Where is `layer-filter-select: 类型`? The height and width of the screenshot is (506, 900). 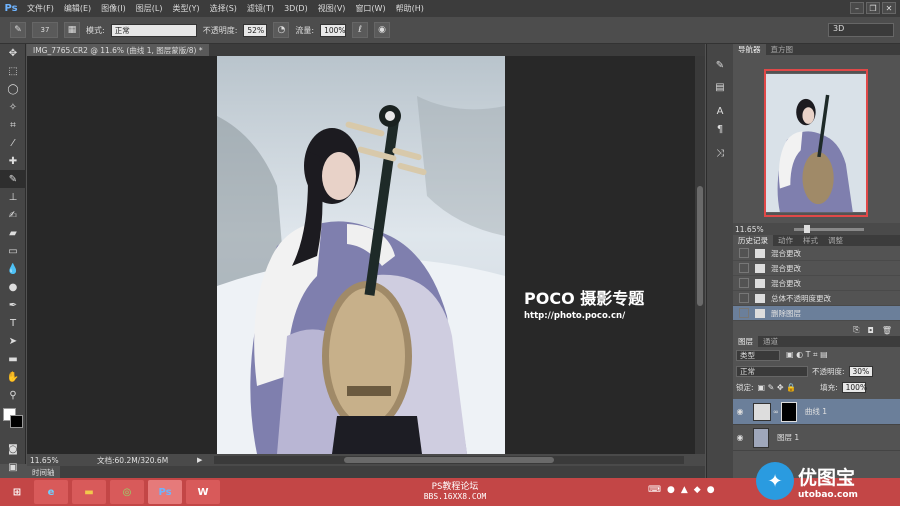
layer-filter-select: 类型 is located at coordinates (758, 355).